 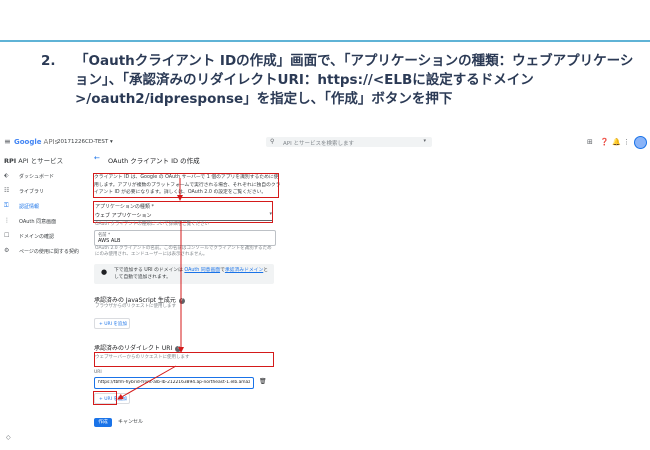 What do you see at coordinates (98, 372) in the screenshot?
I see `uri-label: URI` at bounding box center [98, 372].